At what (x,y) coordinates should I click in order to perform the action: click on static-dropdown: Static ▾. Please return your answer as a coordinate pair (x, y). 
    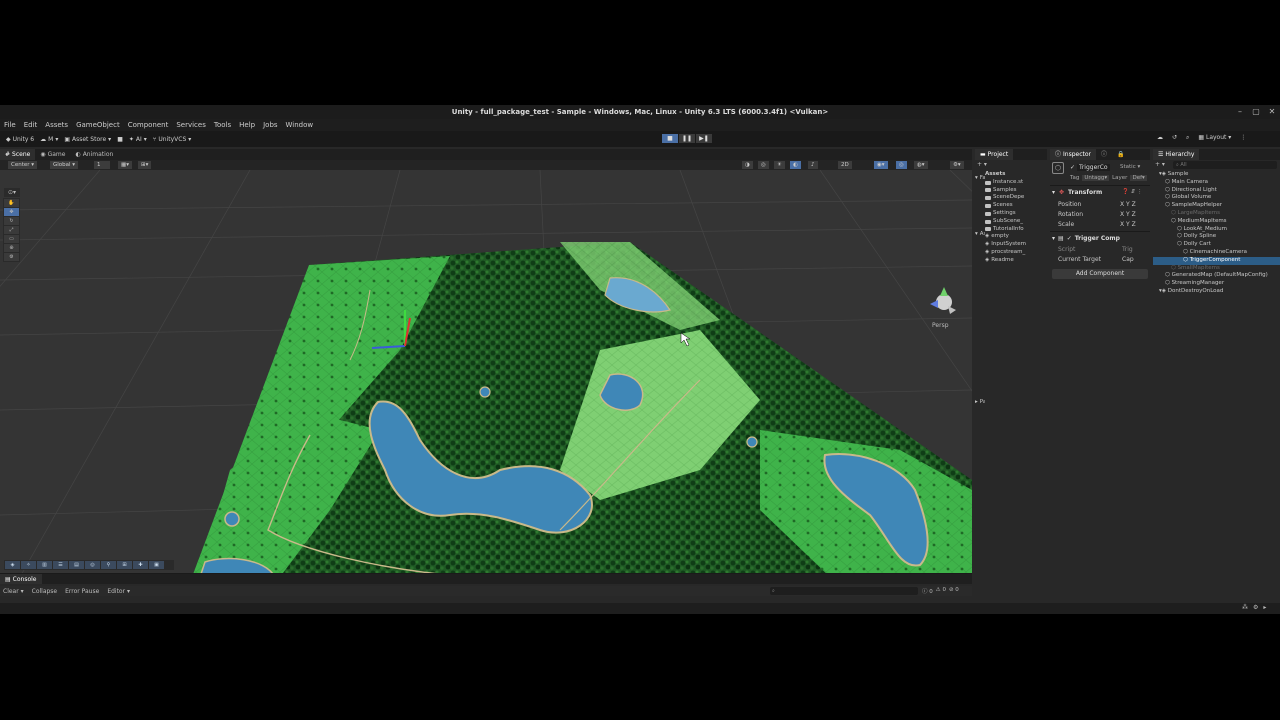
    Looking at the image, I should click on (1130, 167).